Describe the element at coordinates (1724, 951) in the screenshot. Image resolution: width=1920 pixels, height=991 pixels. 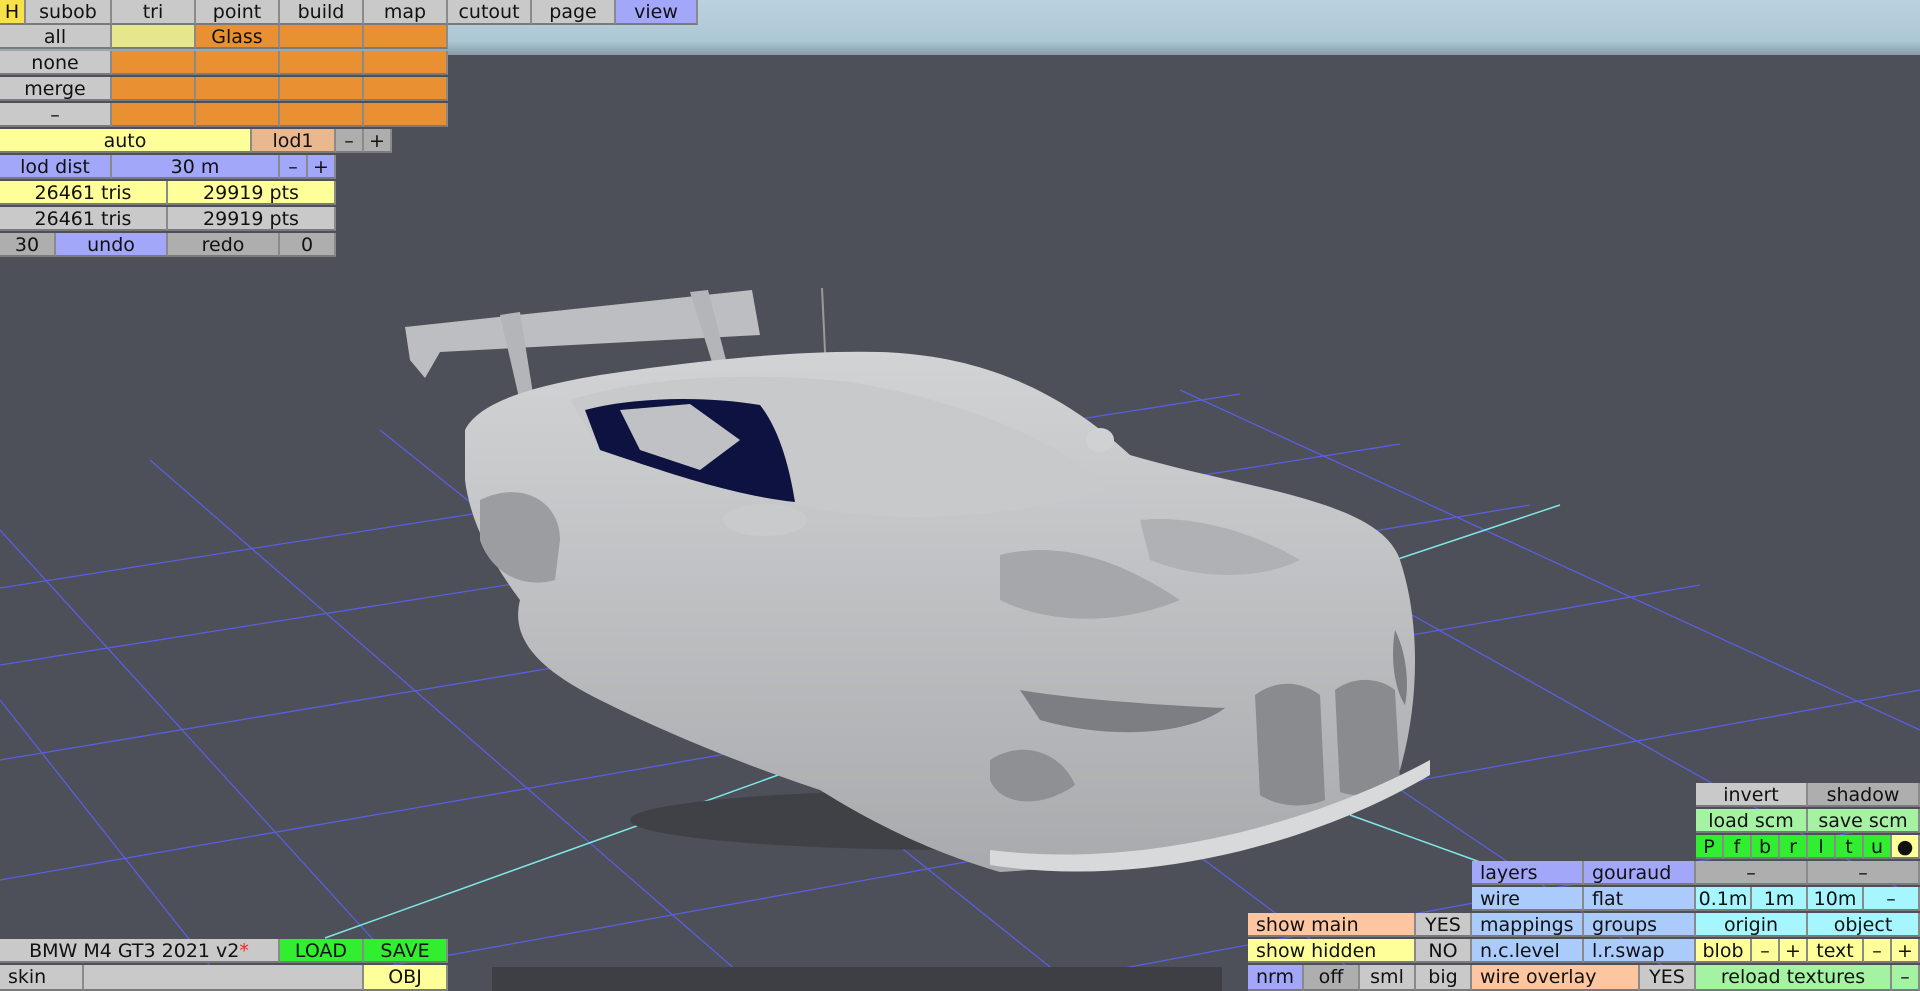
I see `blob-button: blob` at that location.